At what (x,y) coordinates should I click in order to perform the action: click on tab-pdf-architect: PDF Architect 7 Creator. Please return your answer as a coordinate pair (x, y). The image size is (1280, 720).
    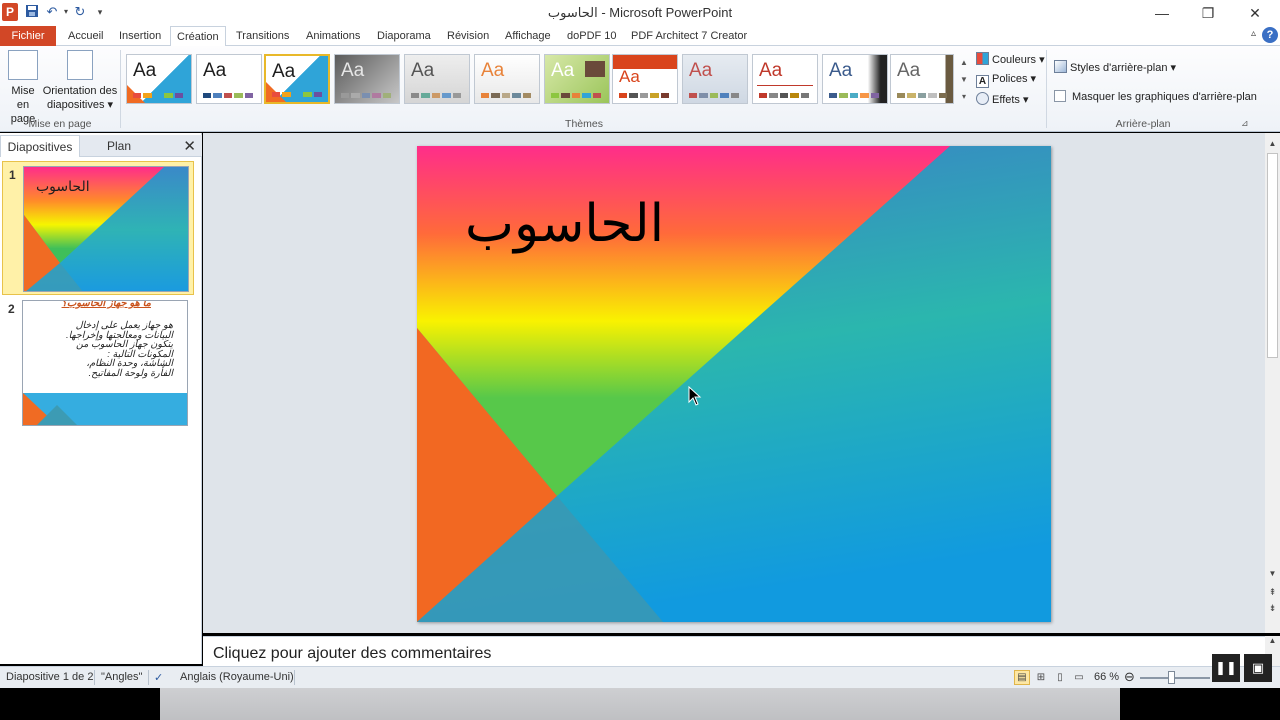
    Looking at the image, I should click on (689, 36).